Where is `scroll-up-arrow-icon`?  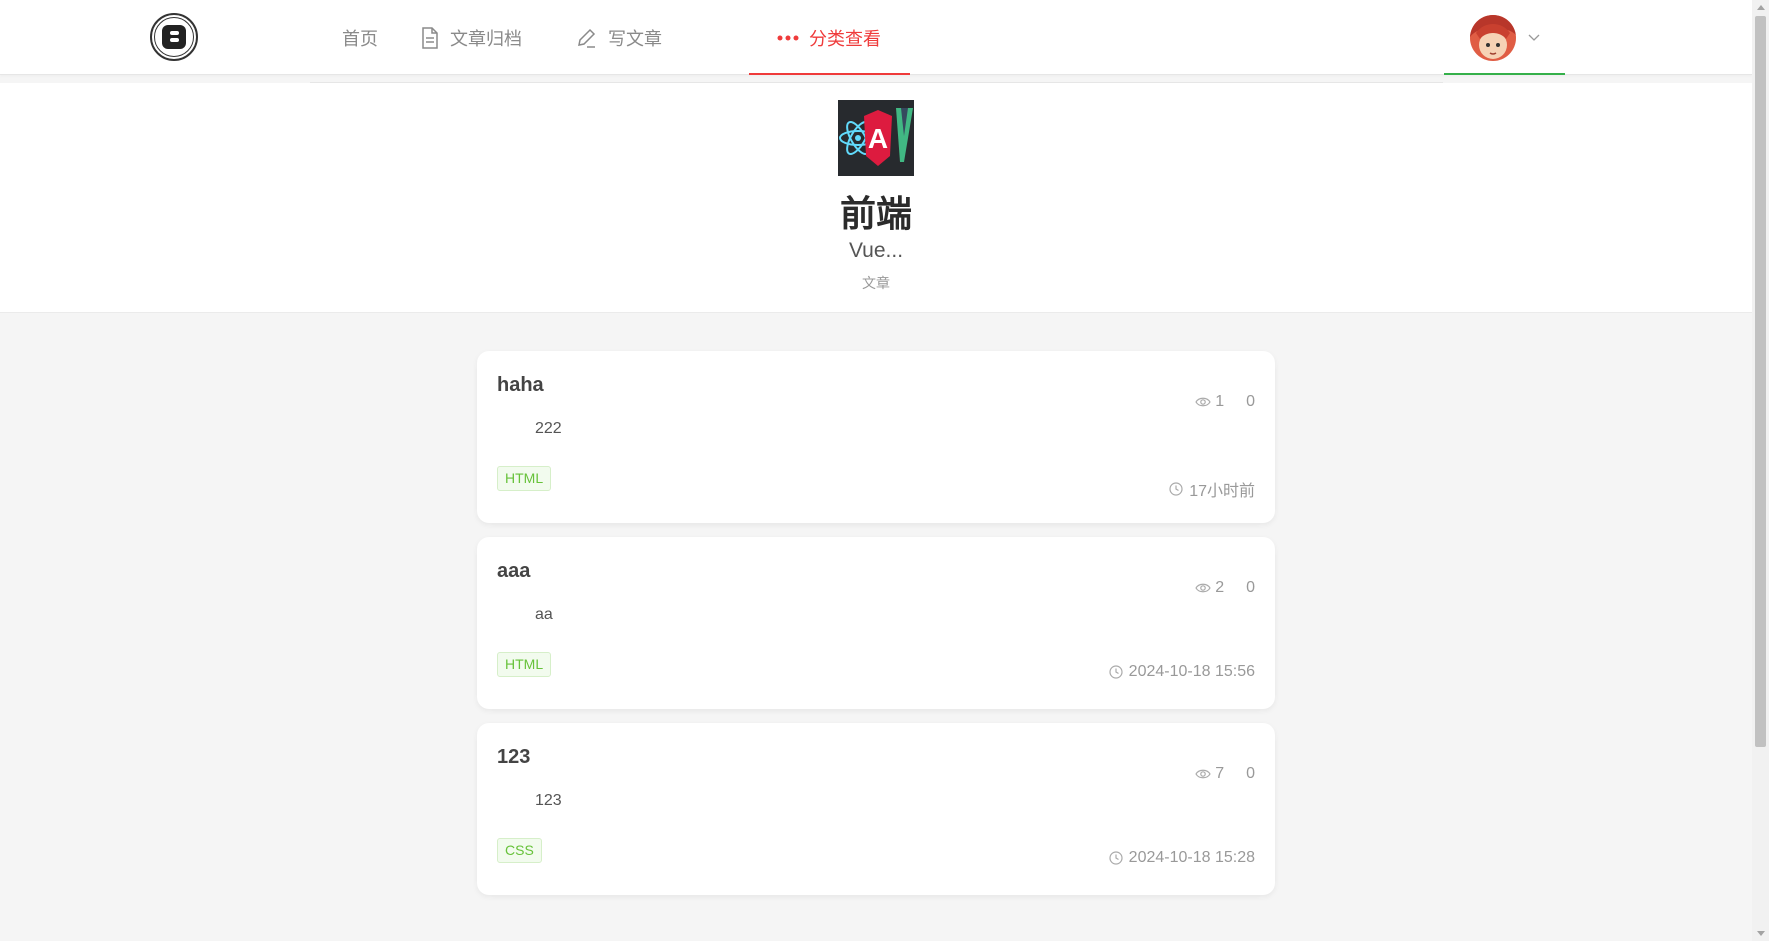
scroll-up-arrow-icon is located at coordinates (1761, 7).